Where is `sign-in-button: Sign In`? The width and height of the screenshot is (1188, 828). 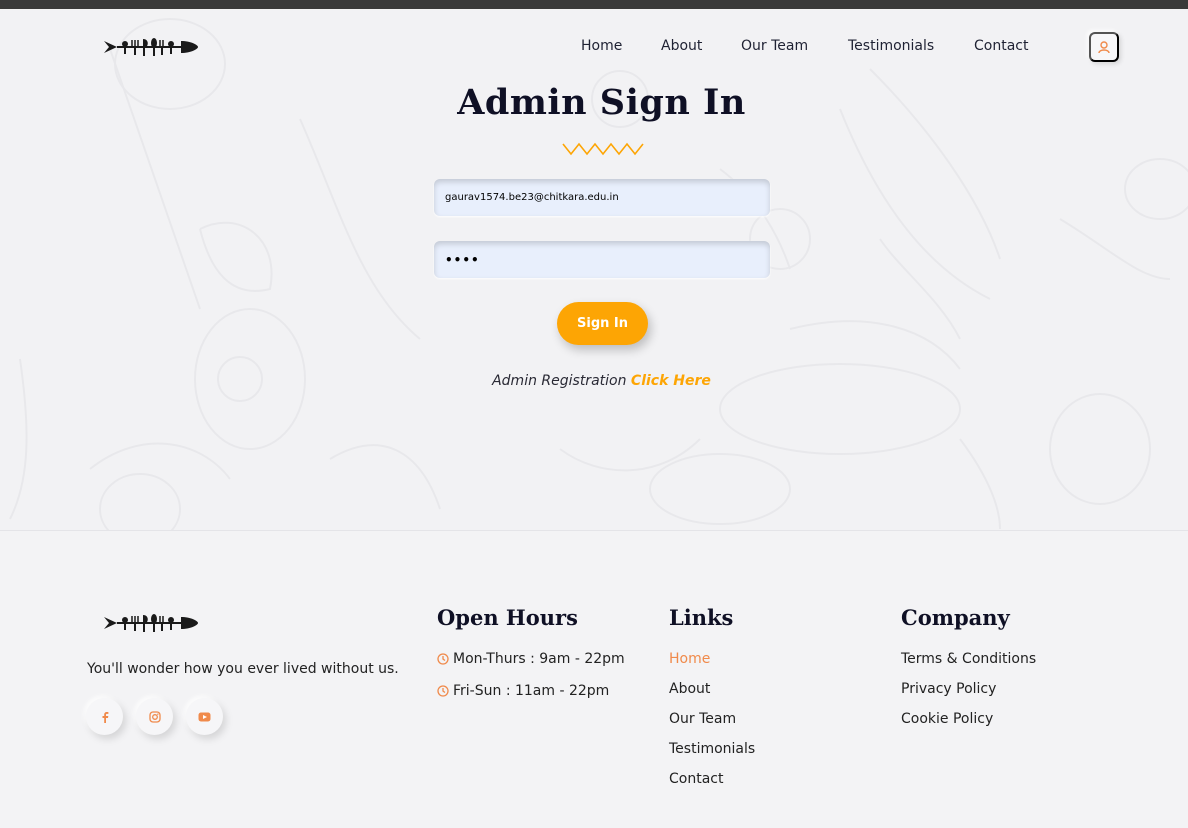
sign-in-button: Sign In is located at coordinates (602, 323).